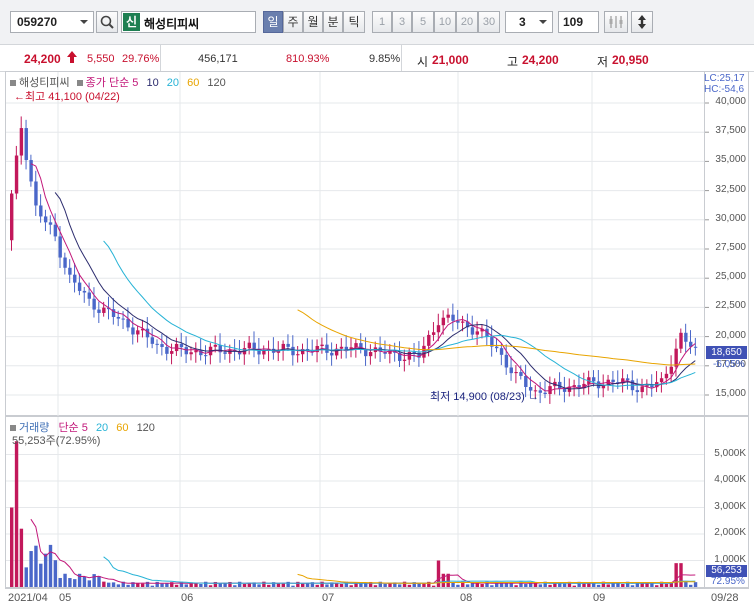  Describe the element at coordinates (477, 397) in the screenshot. I see `min-price-text: 최저 14,900 (08/23)` at that location.